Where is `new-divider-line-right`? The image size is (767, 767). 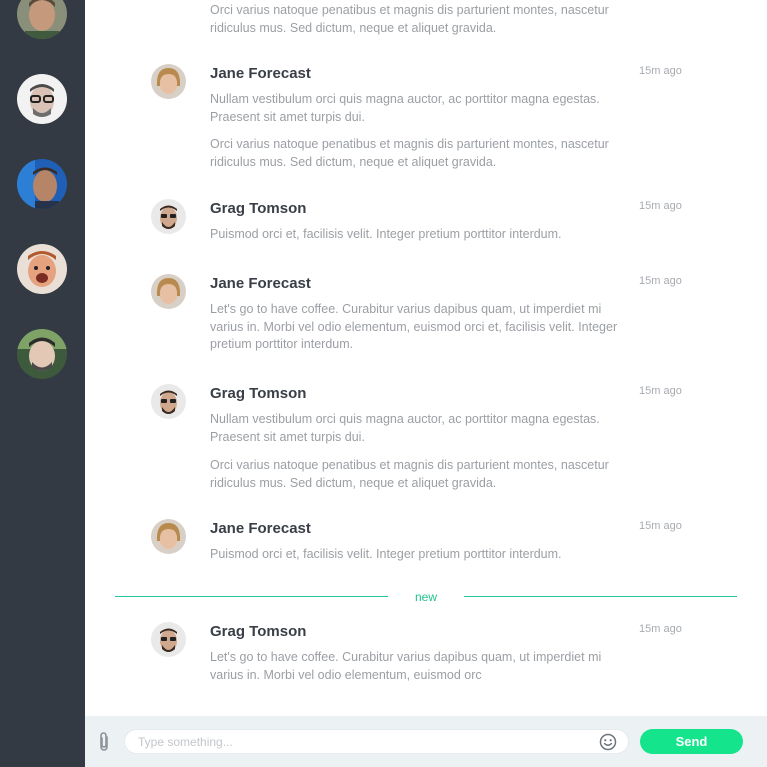
new-divider-line-right is located at coordinates (600, 596).